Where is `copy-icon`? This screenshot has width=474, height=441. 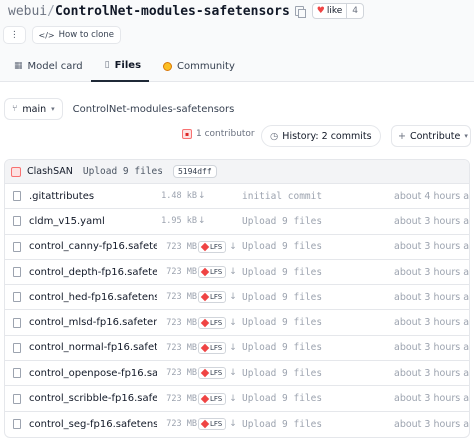 copy-icon is located at coordinates (300, 12).